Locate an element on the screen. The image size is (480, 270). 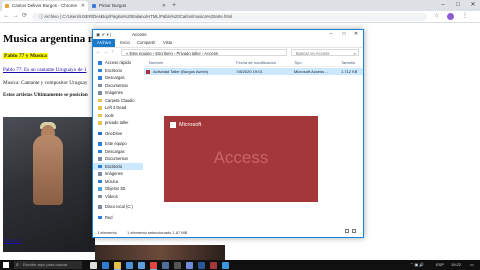
tab-label: Pintor Burgos is located at coordinates (113, 5).